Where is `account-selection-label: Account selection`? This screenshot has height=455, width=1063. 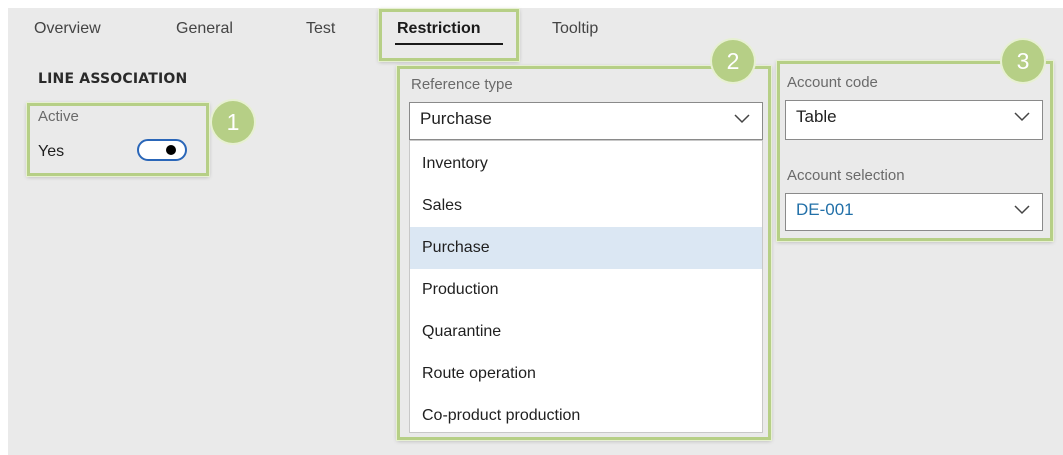
account-selection-label: Account selection is located at coordinates (846, 175).